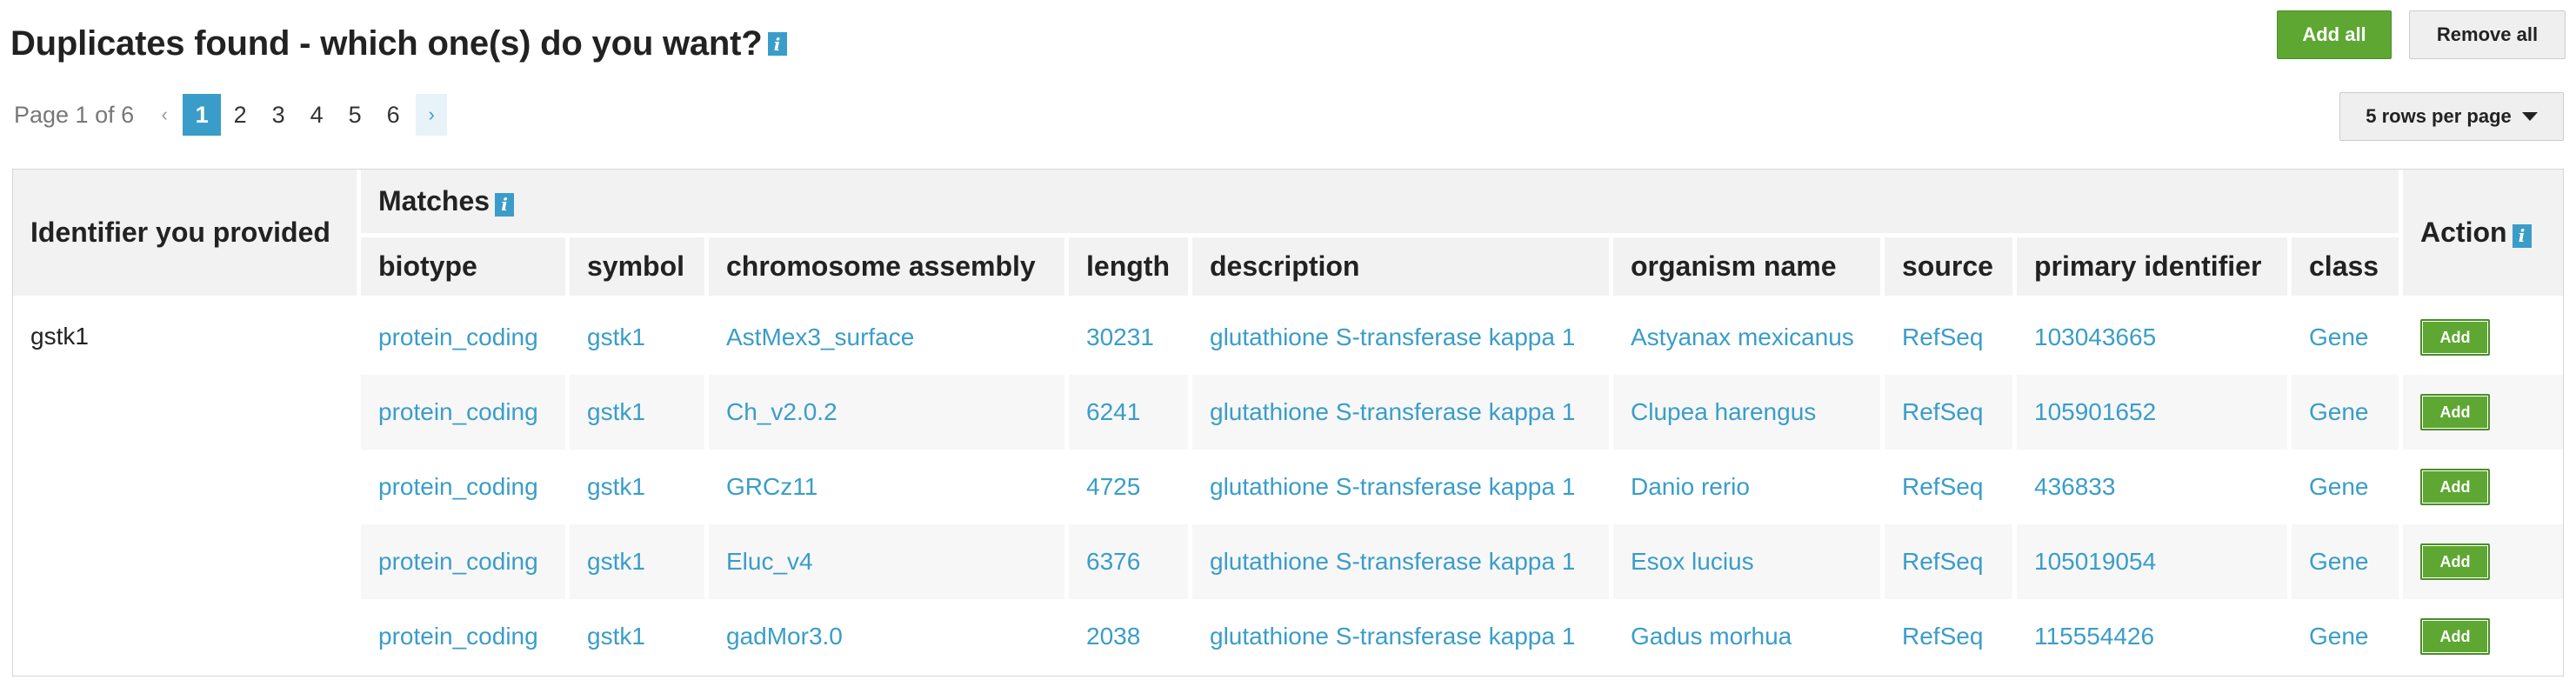  I want to click on assembly-link: AstMex3_surface, so click(889, 337).